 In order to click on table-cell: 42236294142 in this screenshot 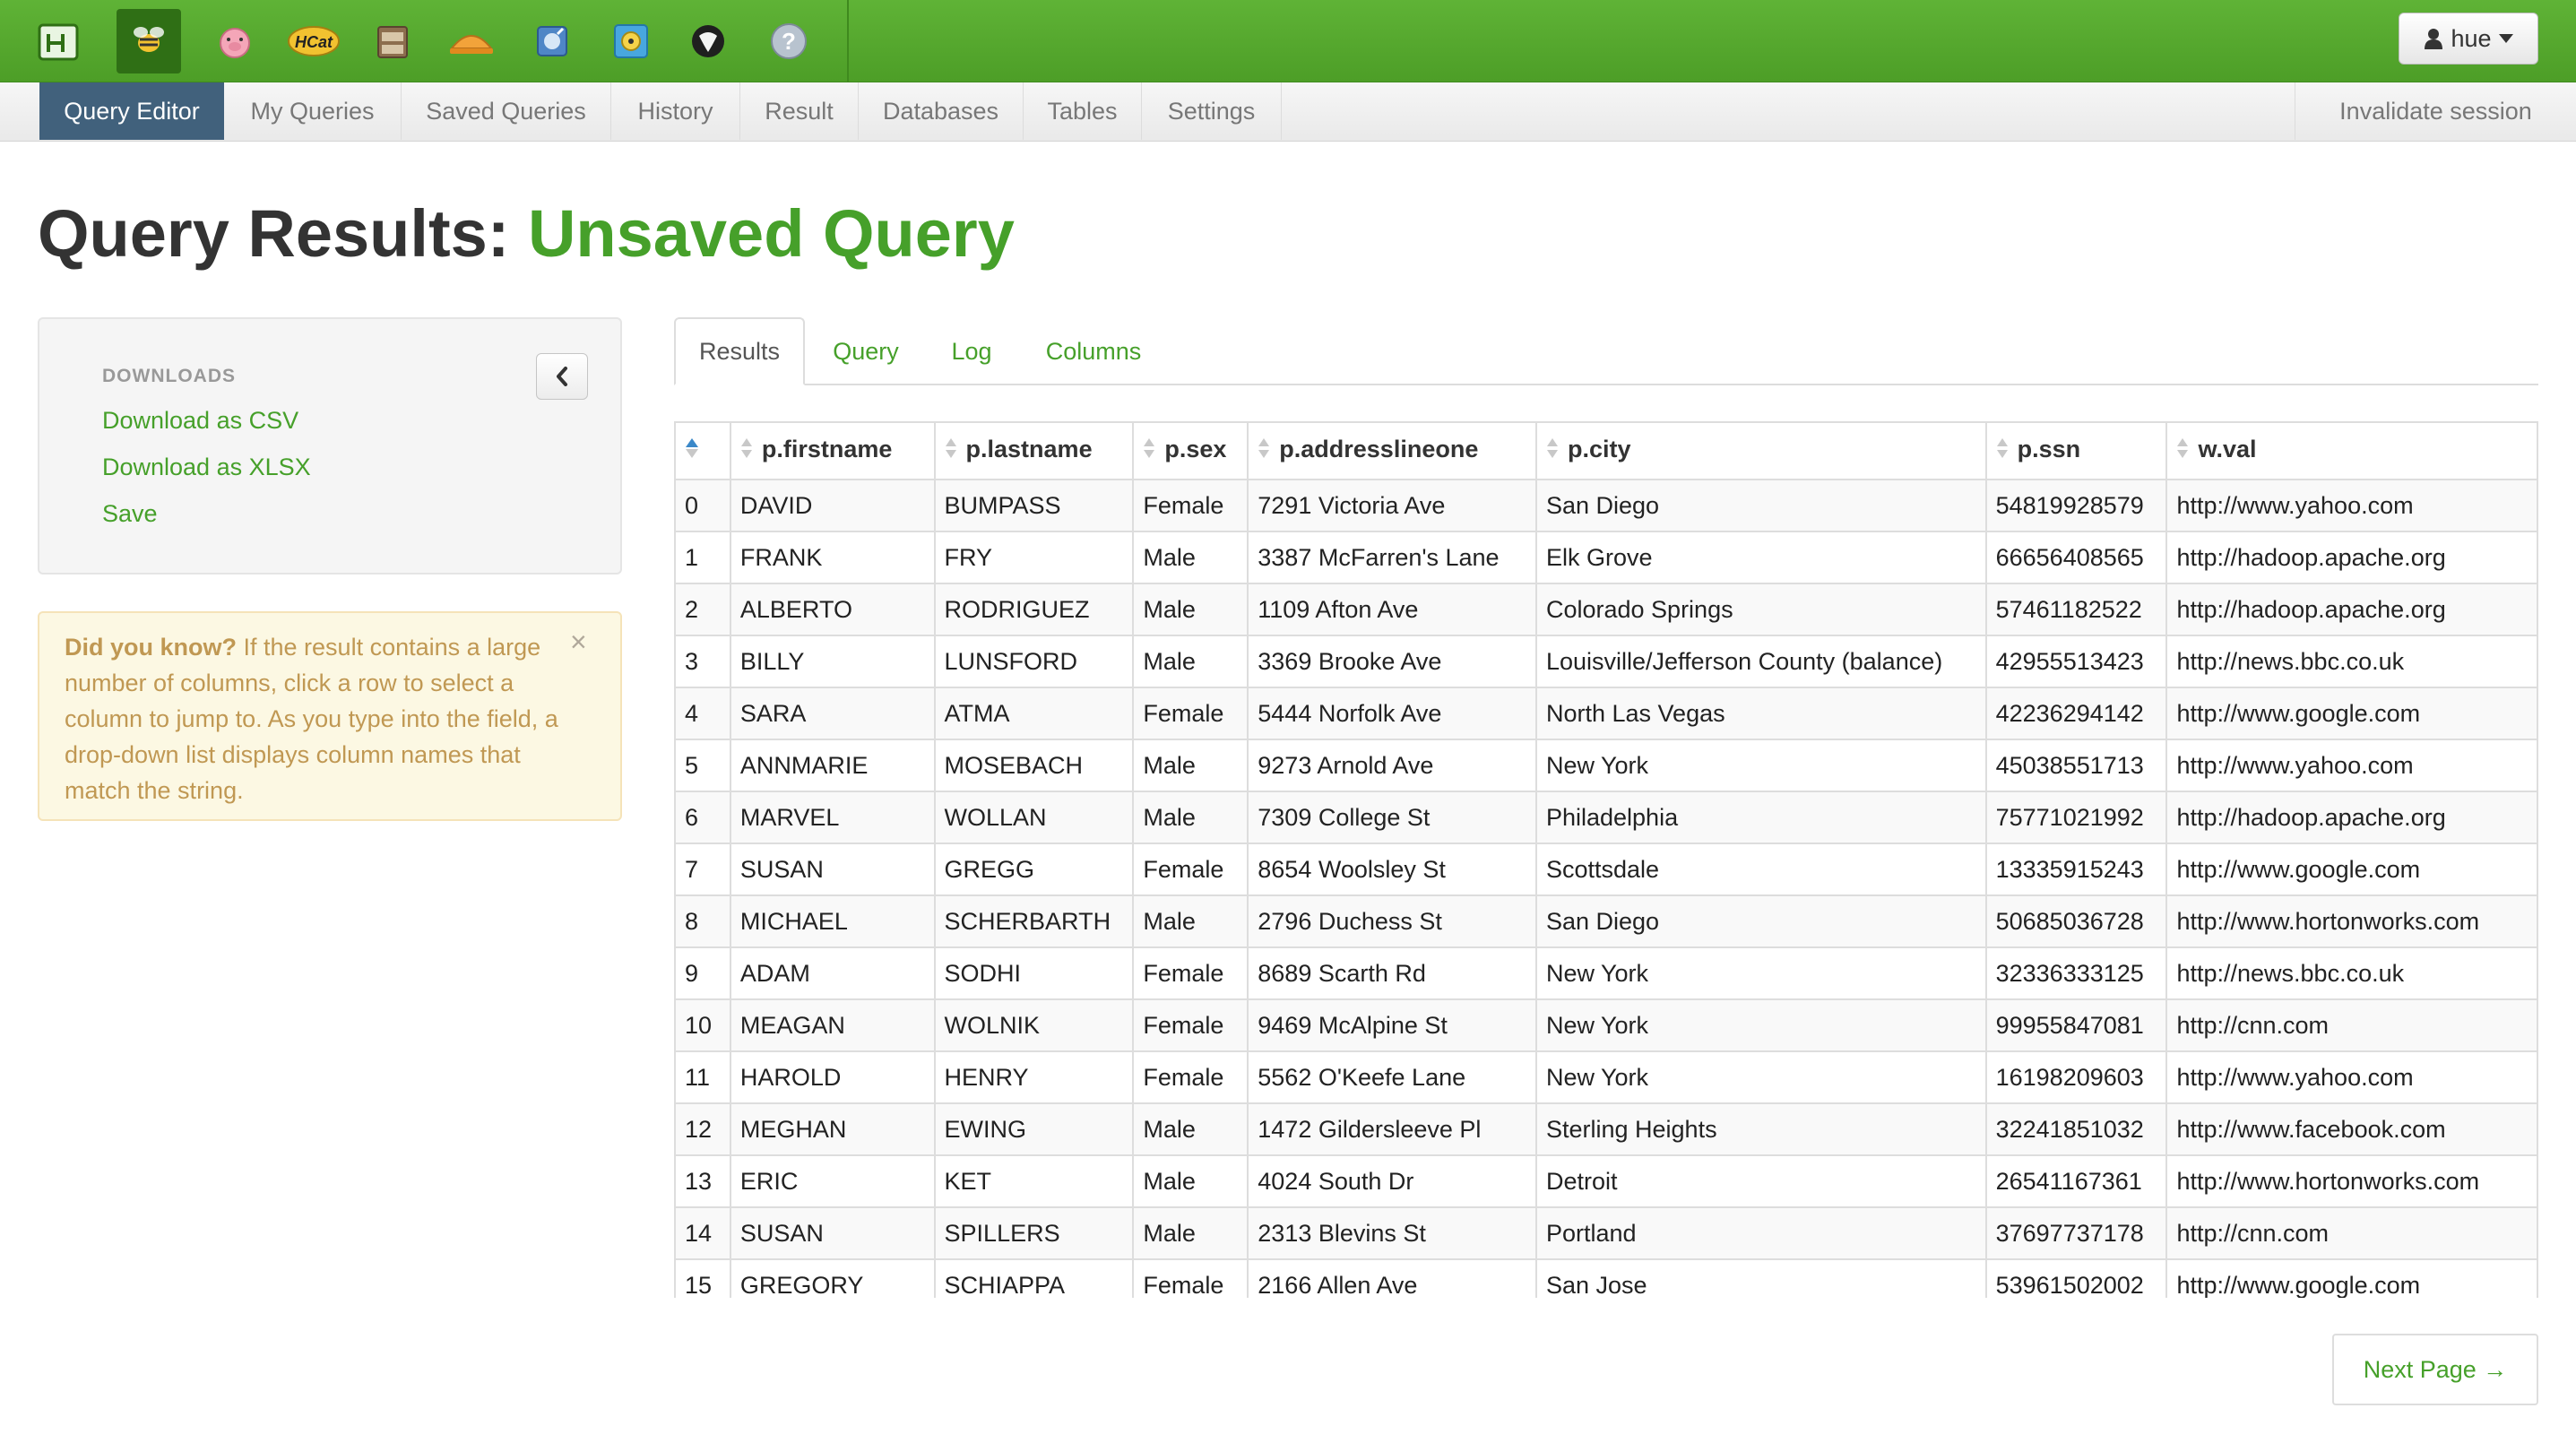, I will do `click(2076, 713)`.